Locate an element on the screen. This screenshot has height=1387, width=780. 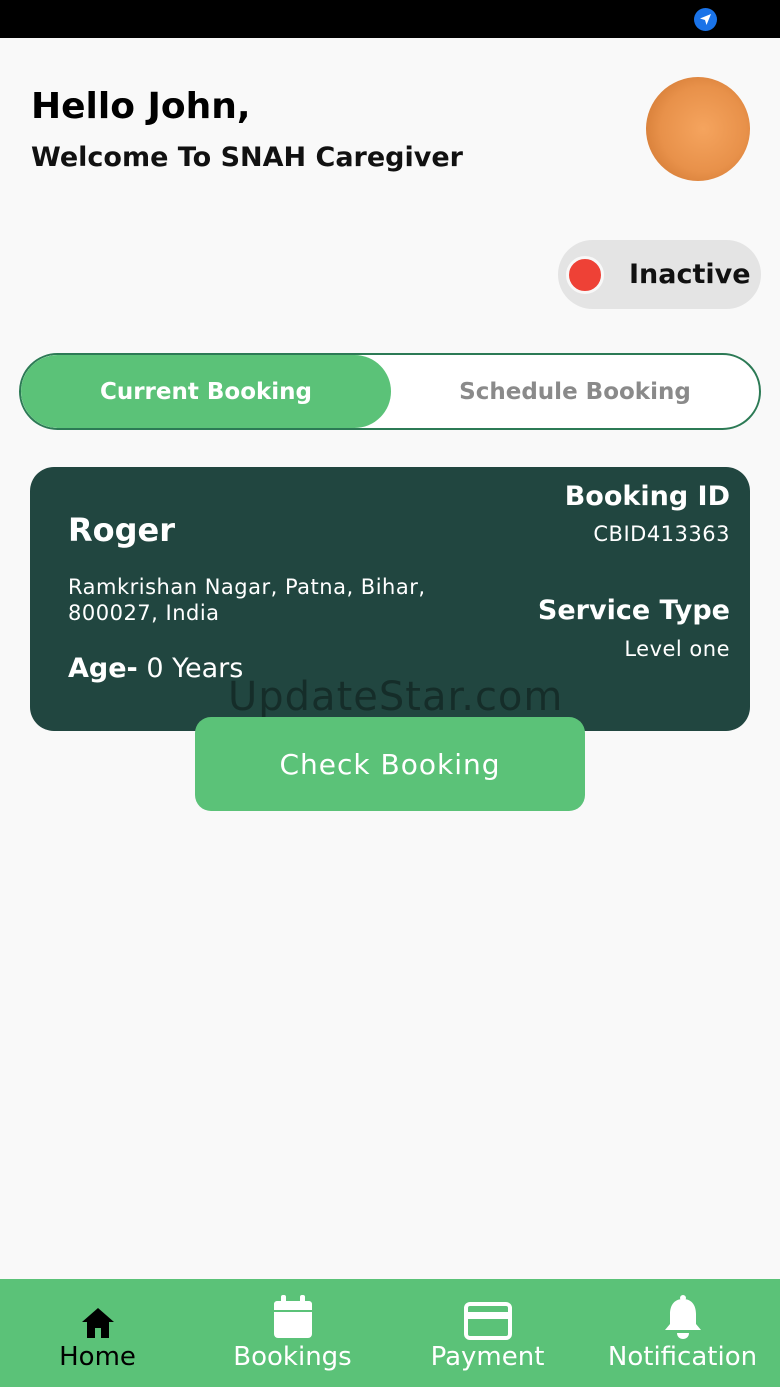
availability-toggle: Inactive is located at coordinates (659, 274).